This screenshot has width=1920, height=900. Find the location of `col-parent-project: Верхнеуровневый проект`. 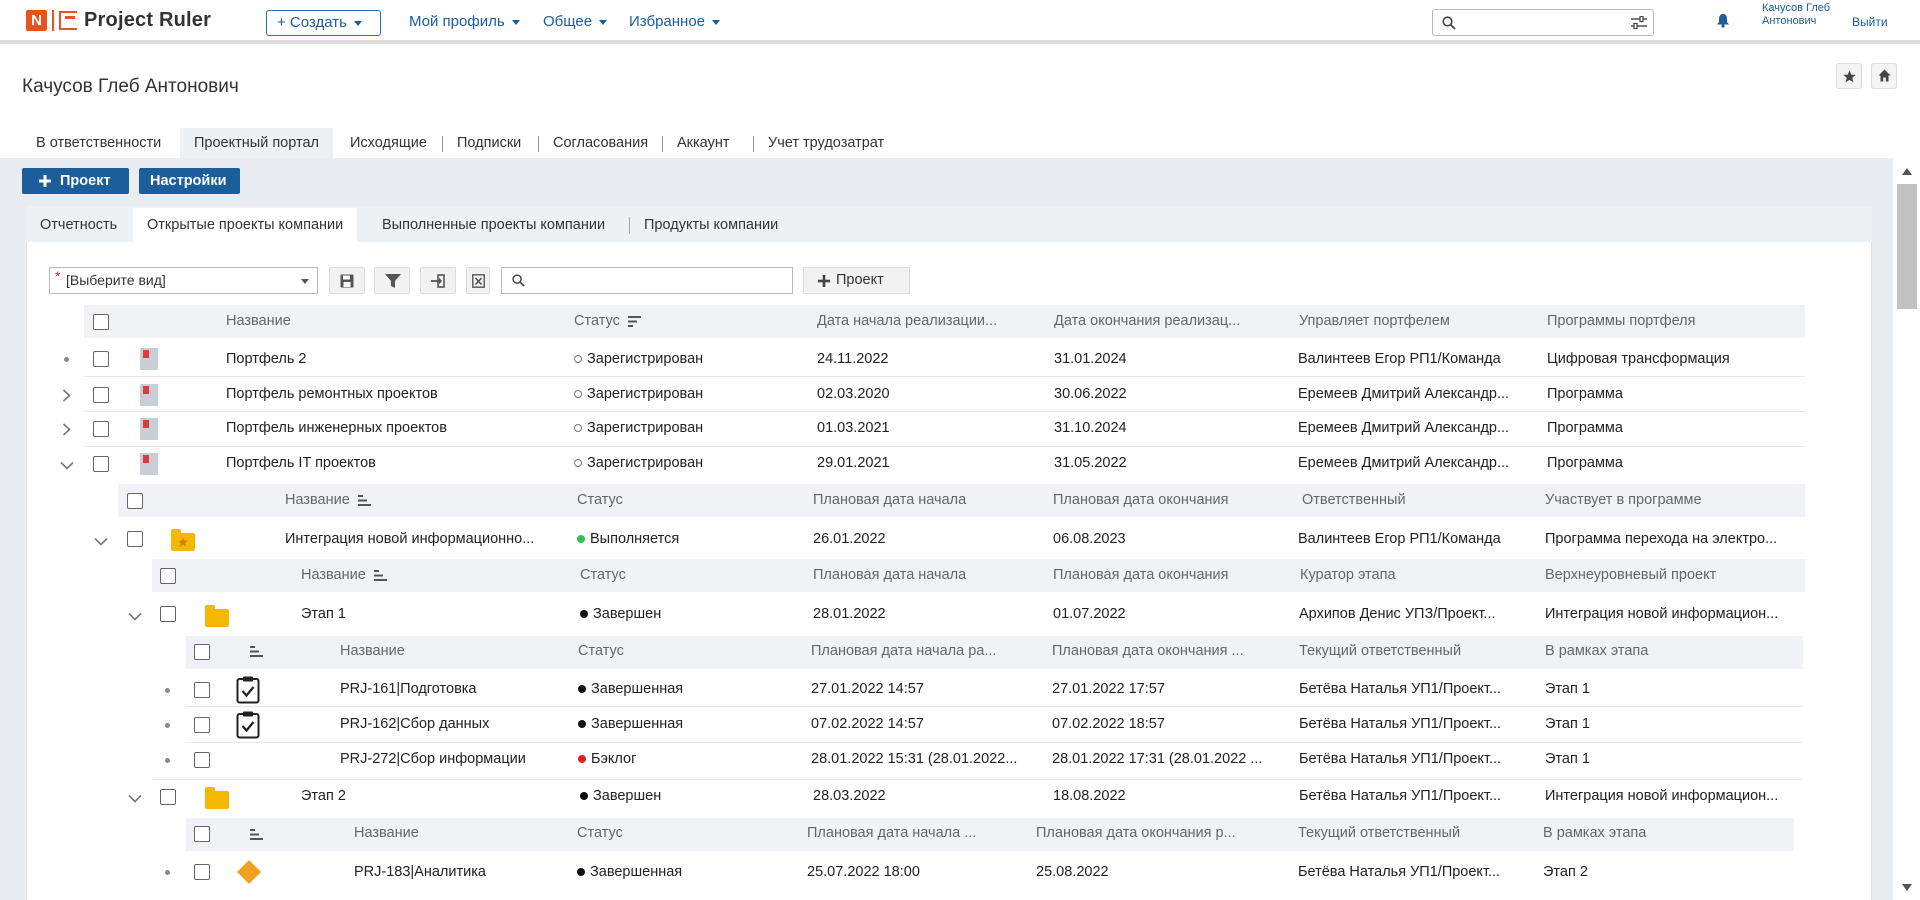

col-parent-project: Верхнеуровневый проект is located at coordinates (1630, 575).